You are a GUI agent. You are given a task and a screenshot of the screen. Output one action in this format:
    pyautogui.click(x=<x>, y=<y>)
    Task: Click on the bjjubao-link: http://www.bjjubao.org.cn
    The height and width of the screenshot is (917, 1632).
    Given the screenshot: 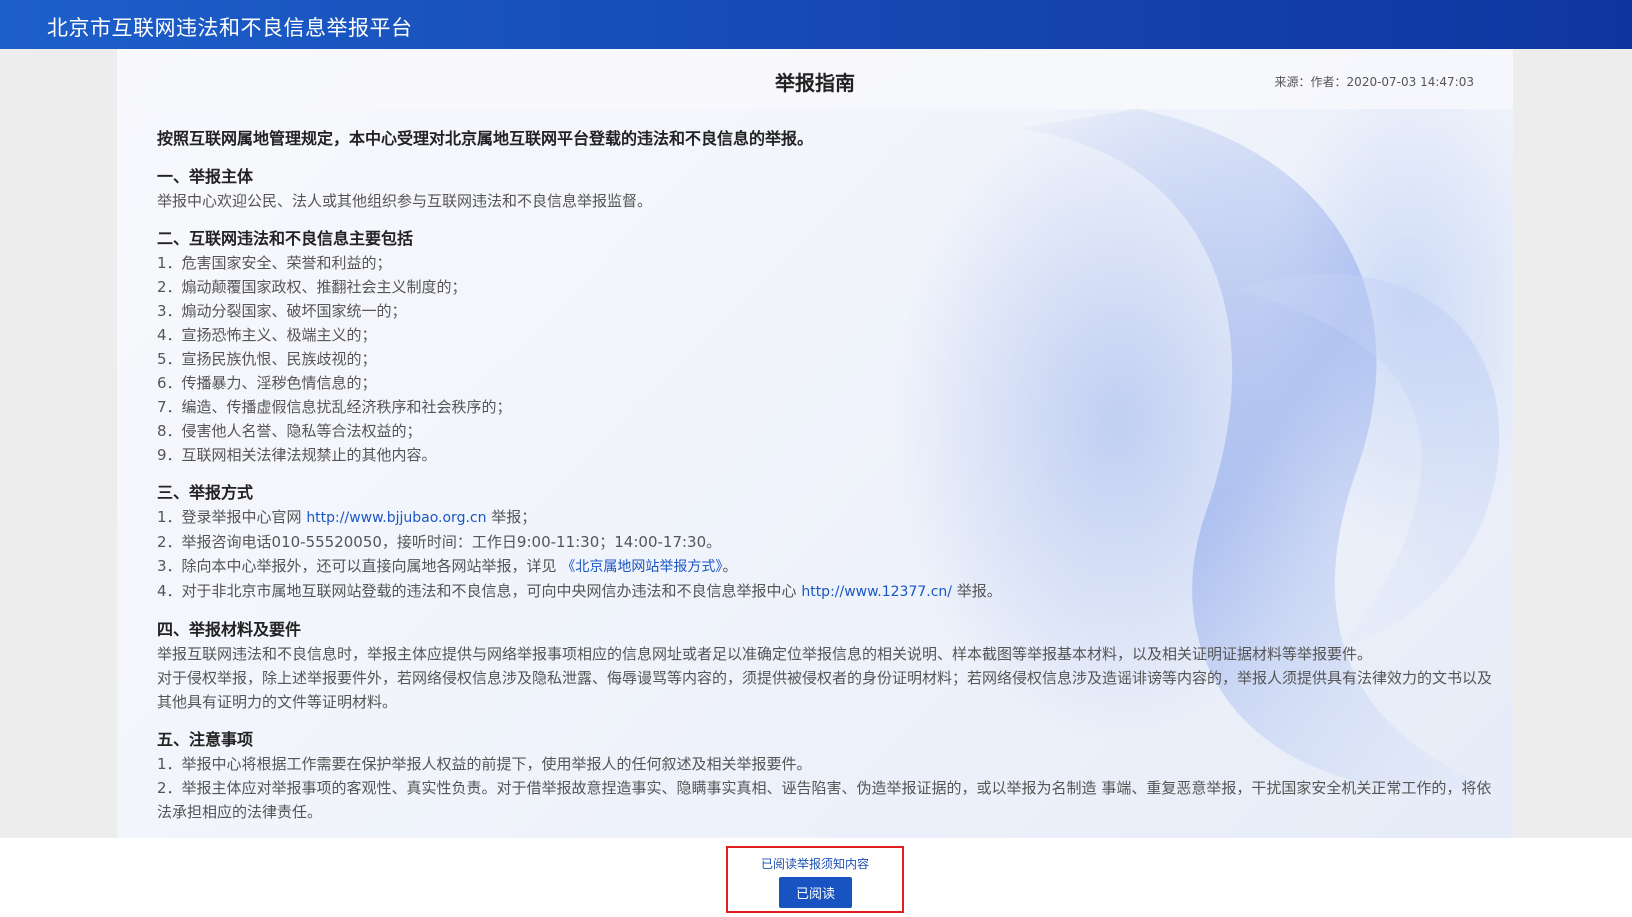 What is the action you would take?
    pyautogui.click(x=396, y=518)
    